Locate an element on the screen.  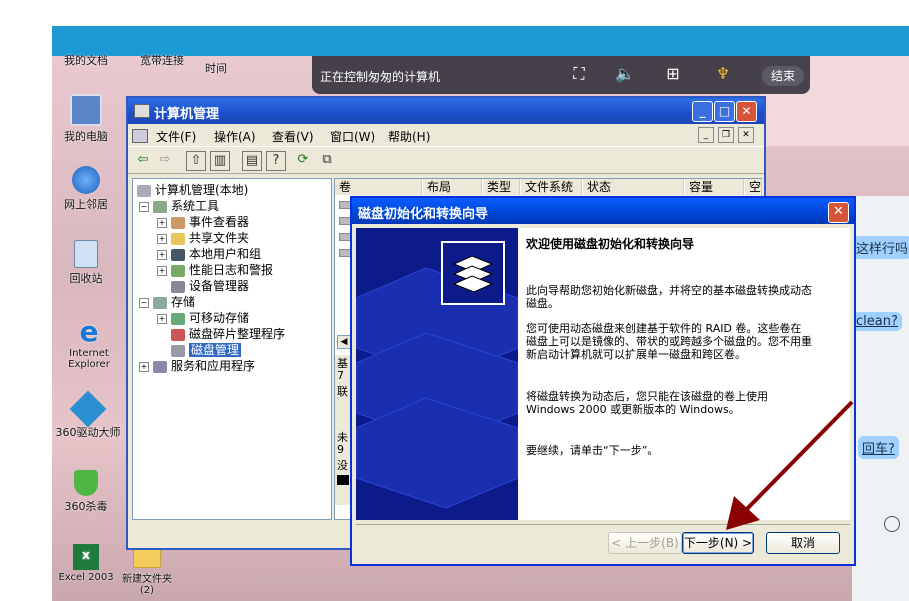
menu-action: 操作(A) is located at coordinates (235, 136).